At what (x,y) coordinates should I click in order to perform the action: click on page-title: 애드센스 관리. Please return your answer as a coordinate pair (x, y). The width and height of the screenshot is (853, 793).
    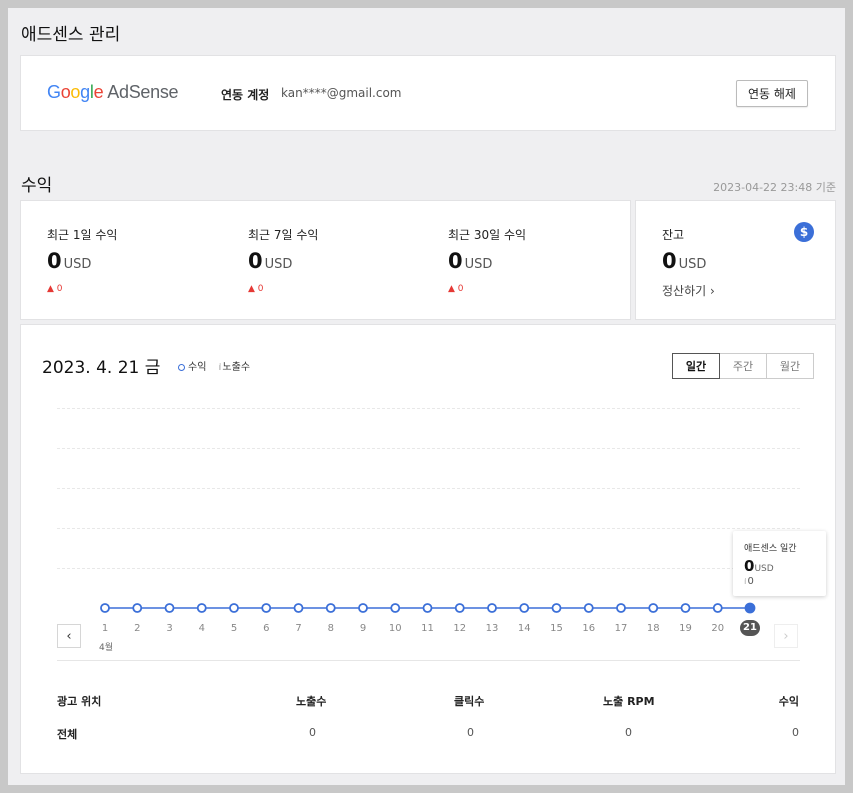
    Looking at the image, I should click on (71, 35).